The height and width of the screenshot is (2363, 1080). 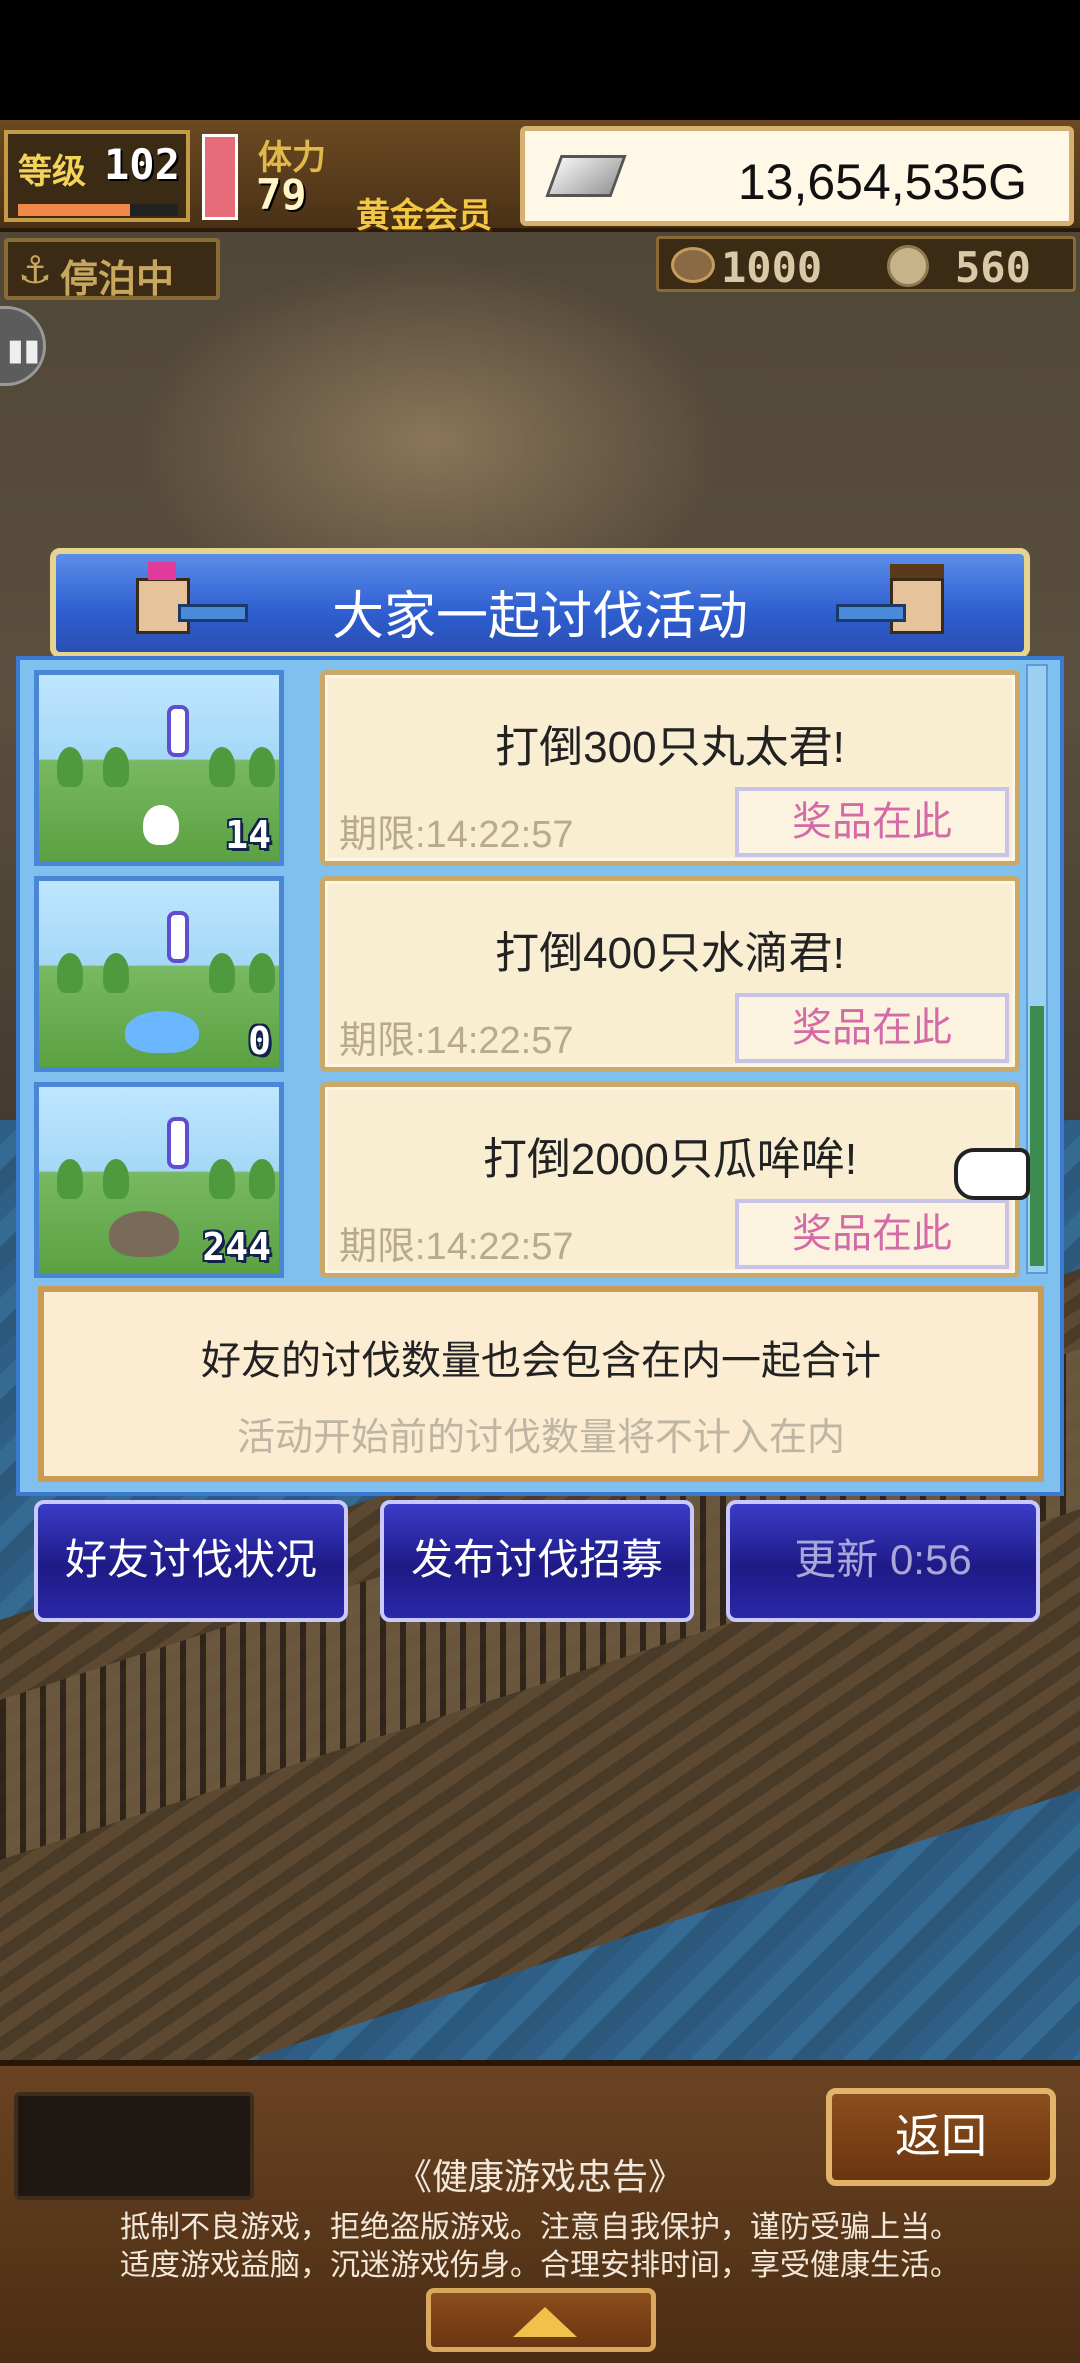 I want to click on gold-amount: 13,654,535G, so click(x=882, y=182).